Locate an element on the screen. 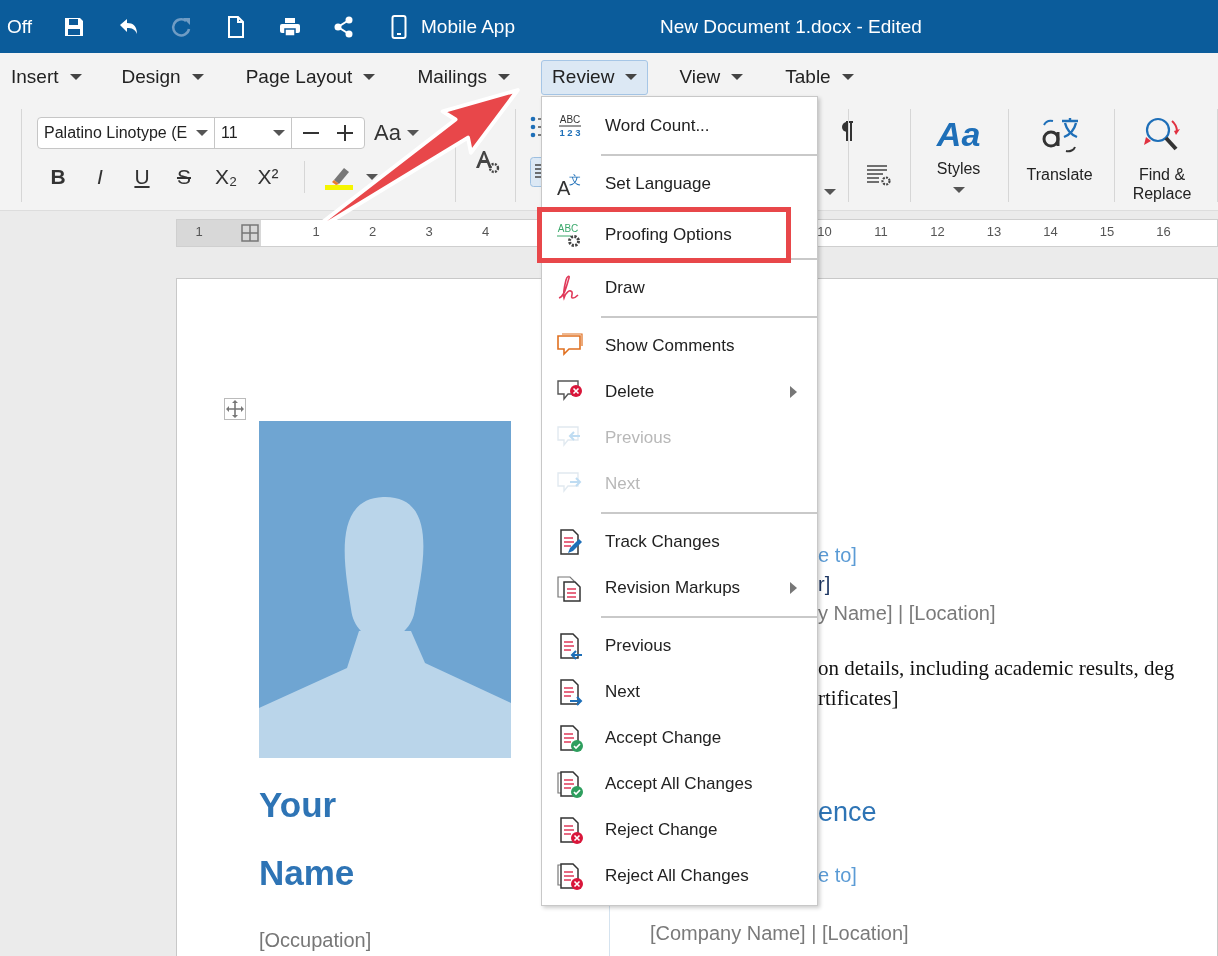  ruler-number: 2 is located at coordinates (372, 231).